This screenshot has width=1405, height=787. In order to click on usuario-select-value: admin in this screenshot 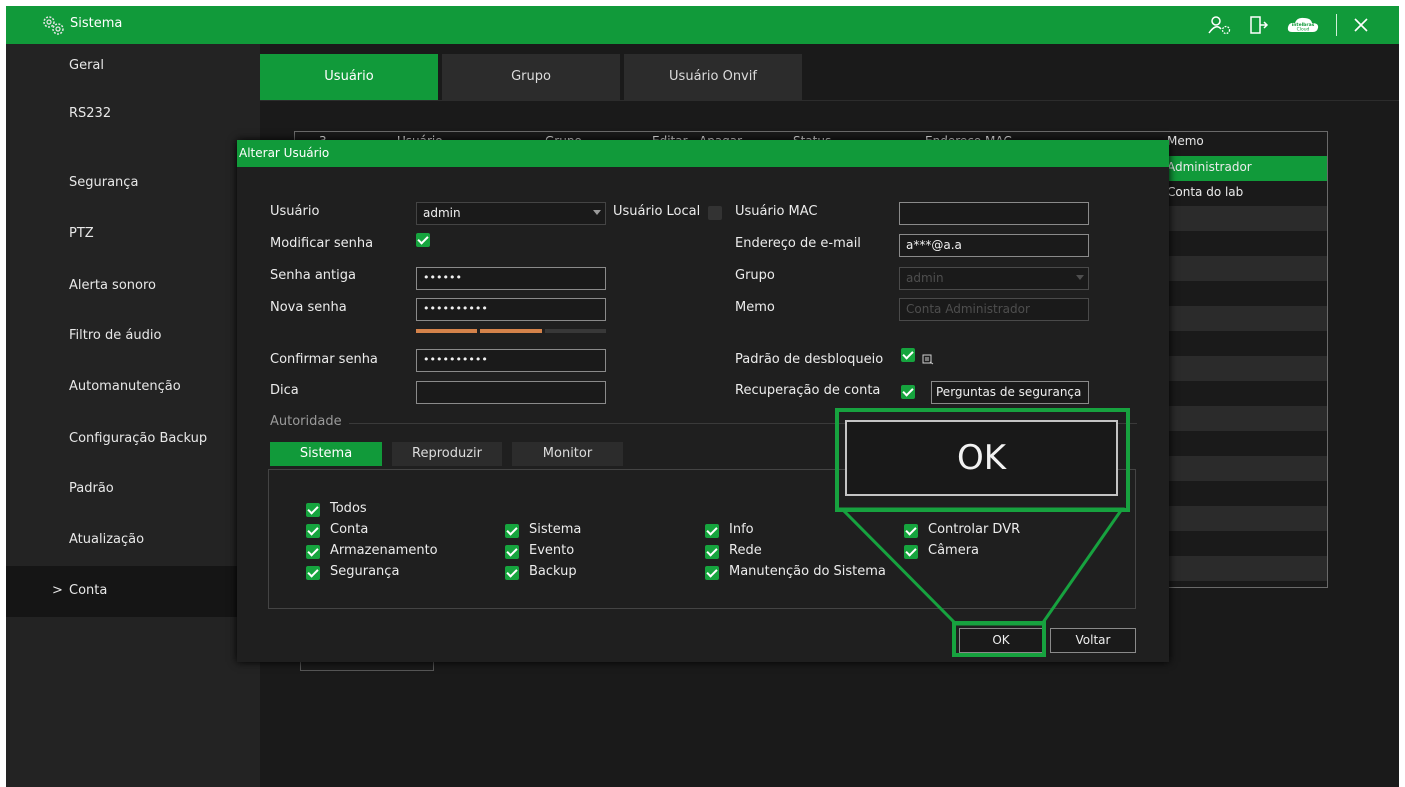, I will do `click(442, 213)`.